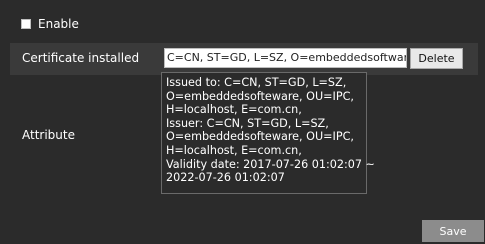 The width and height of the screenshot is (485, 244). What do you see at coordinates (256, 82) in the screenshot?
I see `attribute-line: Issued to: C=CN, ST=GD, L=SZ,` at bounding box center [256, 82].